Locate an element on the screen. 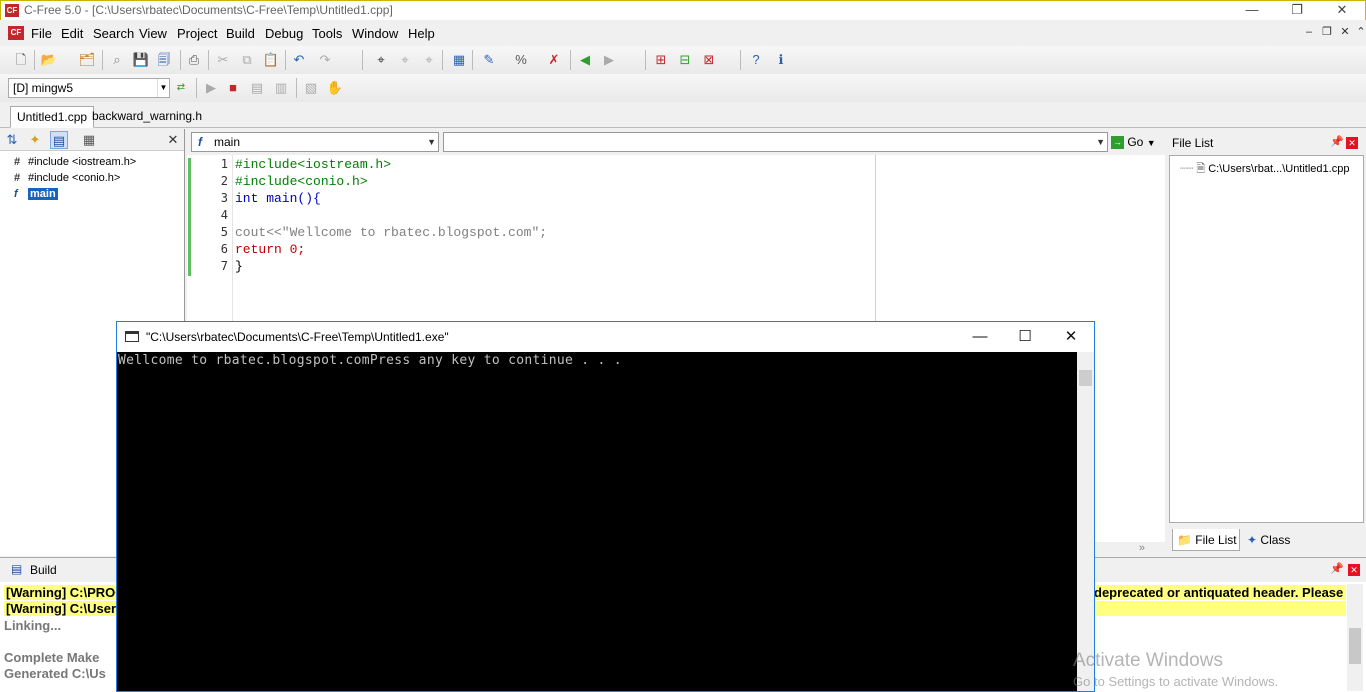 Image resolution: width=1366 pixels, height=692 pixels. tree-item-include-conio: # #include <conio.h> is located at coordinates (67, 178).